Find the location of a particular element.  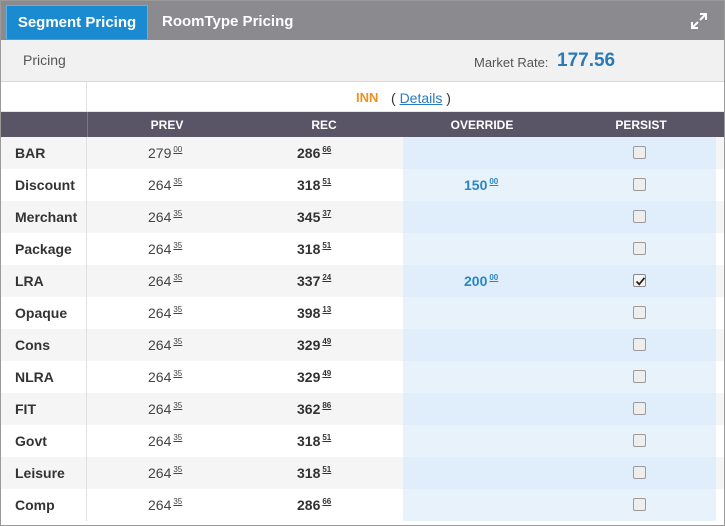

column-header-persist: PERSIST is located at coordinates (641, 125).